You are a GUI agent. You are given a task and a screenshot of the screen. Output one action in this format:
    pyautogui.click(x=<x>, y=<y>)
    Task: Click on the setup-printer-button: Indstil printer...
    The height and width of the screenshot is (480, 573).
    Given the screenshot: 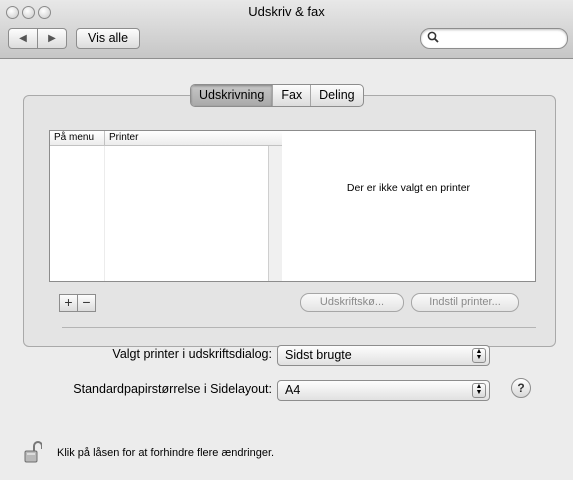 What is the action you would take?
    pyautogui.click(x=465, y=302)
    